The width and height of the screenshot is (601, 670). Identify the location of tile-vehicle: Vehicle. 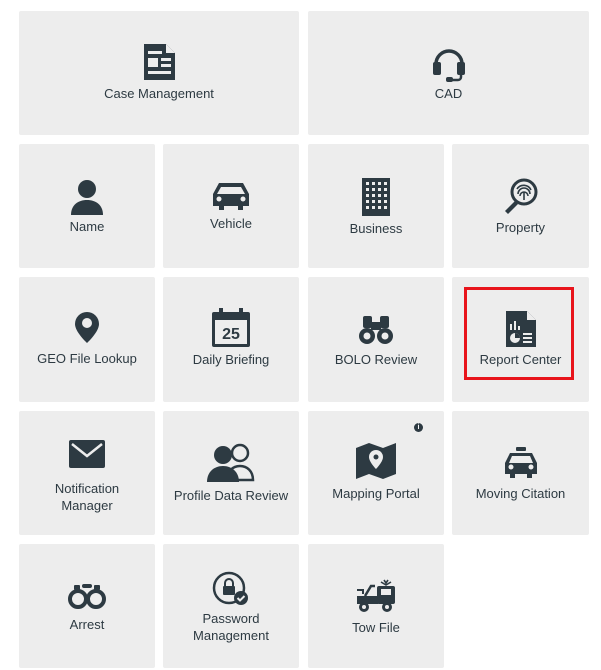
(231, 206).